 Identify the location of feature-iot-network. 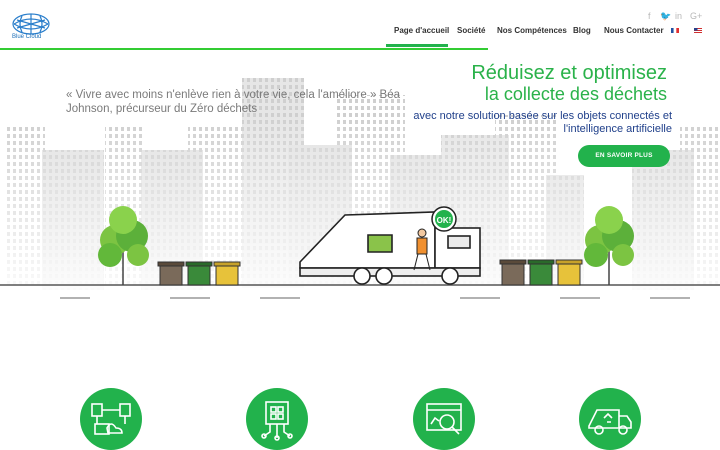
(111, 419).